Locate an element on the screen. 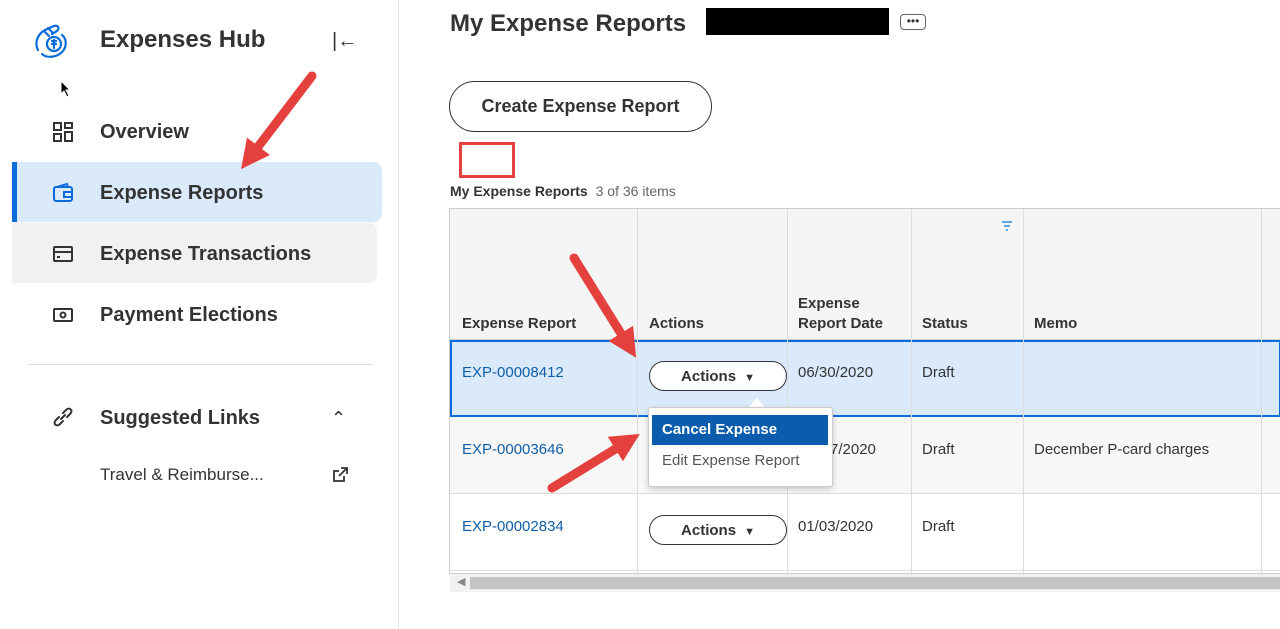  suggested-links-heading: Suggested Links is located at coordinates (180, 418).